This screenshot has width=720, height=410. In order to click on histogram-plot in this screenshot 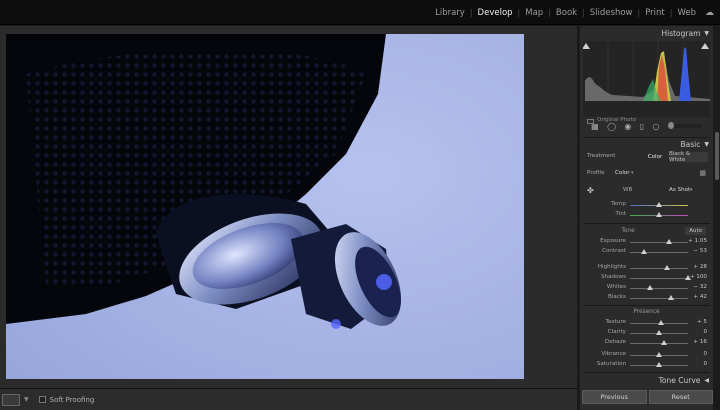, I will do `click(646, 79)`.